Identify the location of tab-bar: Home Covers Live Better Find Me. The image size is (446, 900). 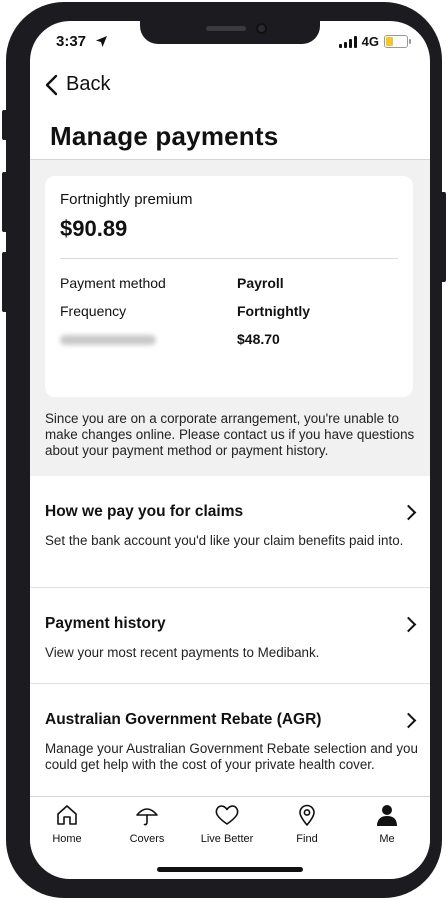
(230, 826).